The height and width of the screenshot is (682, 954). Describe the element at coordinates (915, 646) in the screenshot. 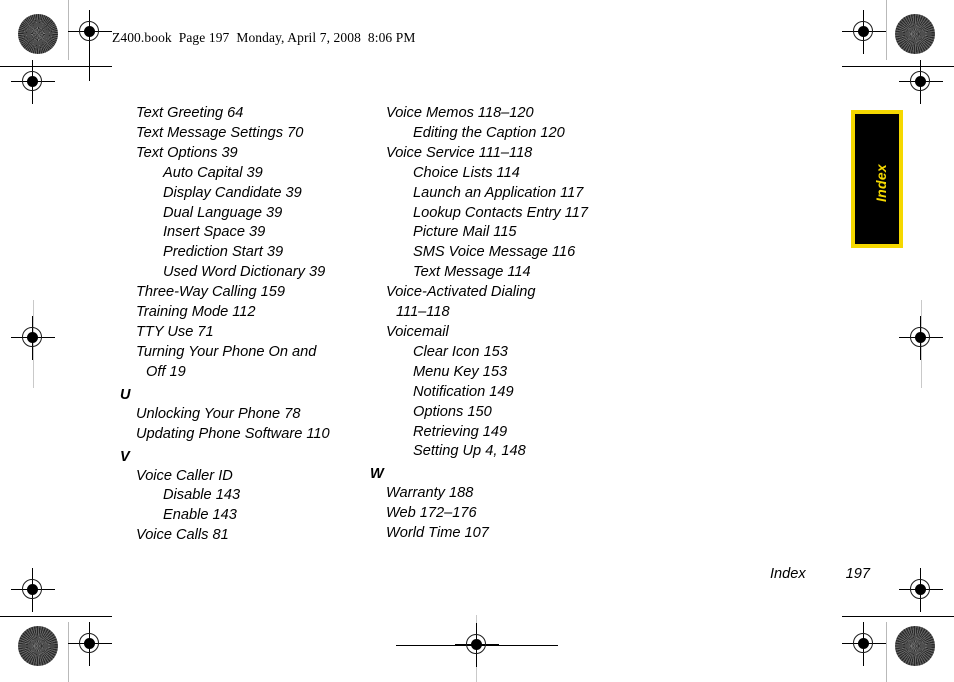

I see `rosette-target-bottom-right` at that location.